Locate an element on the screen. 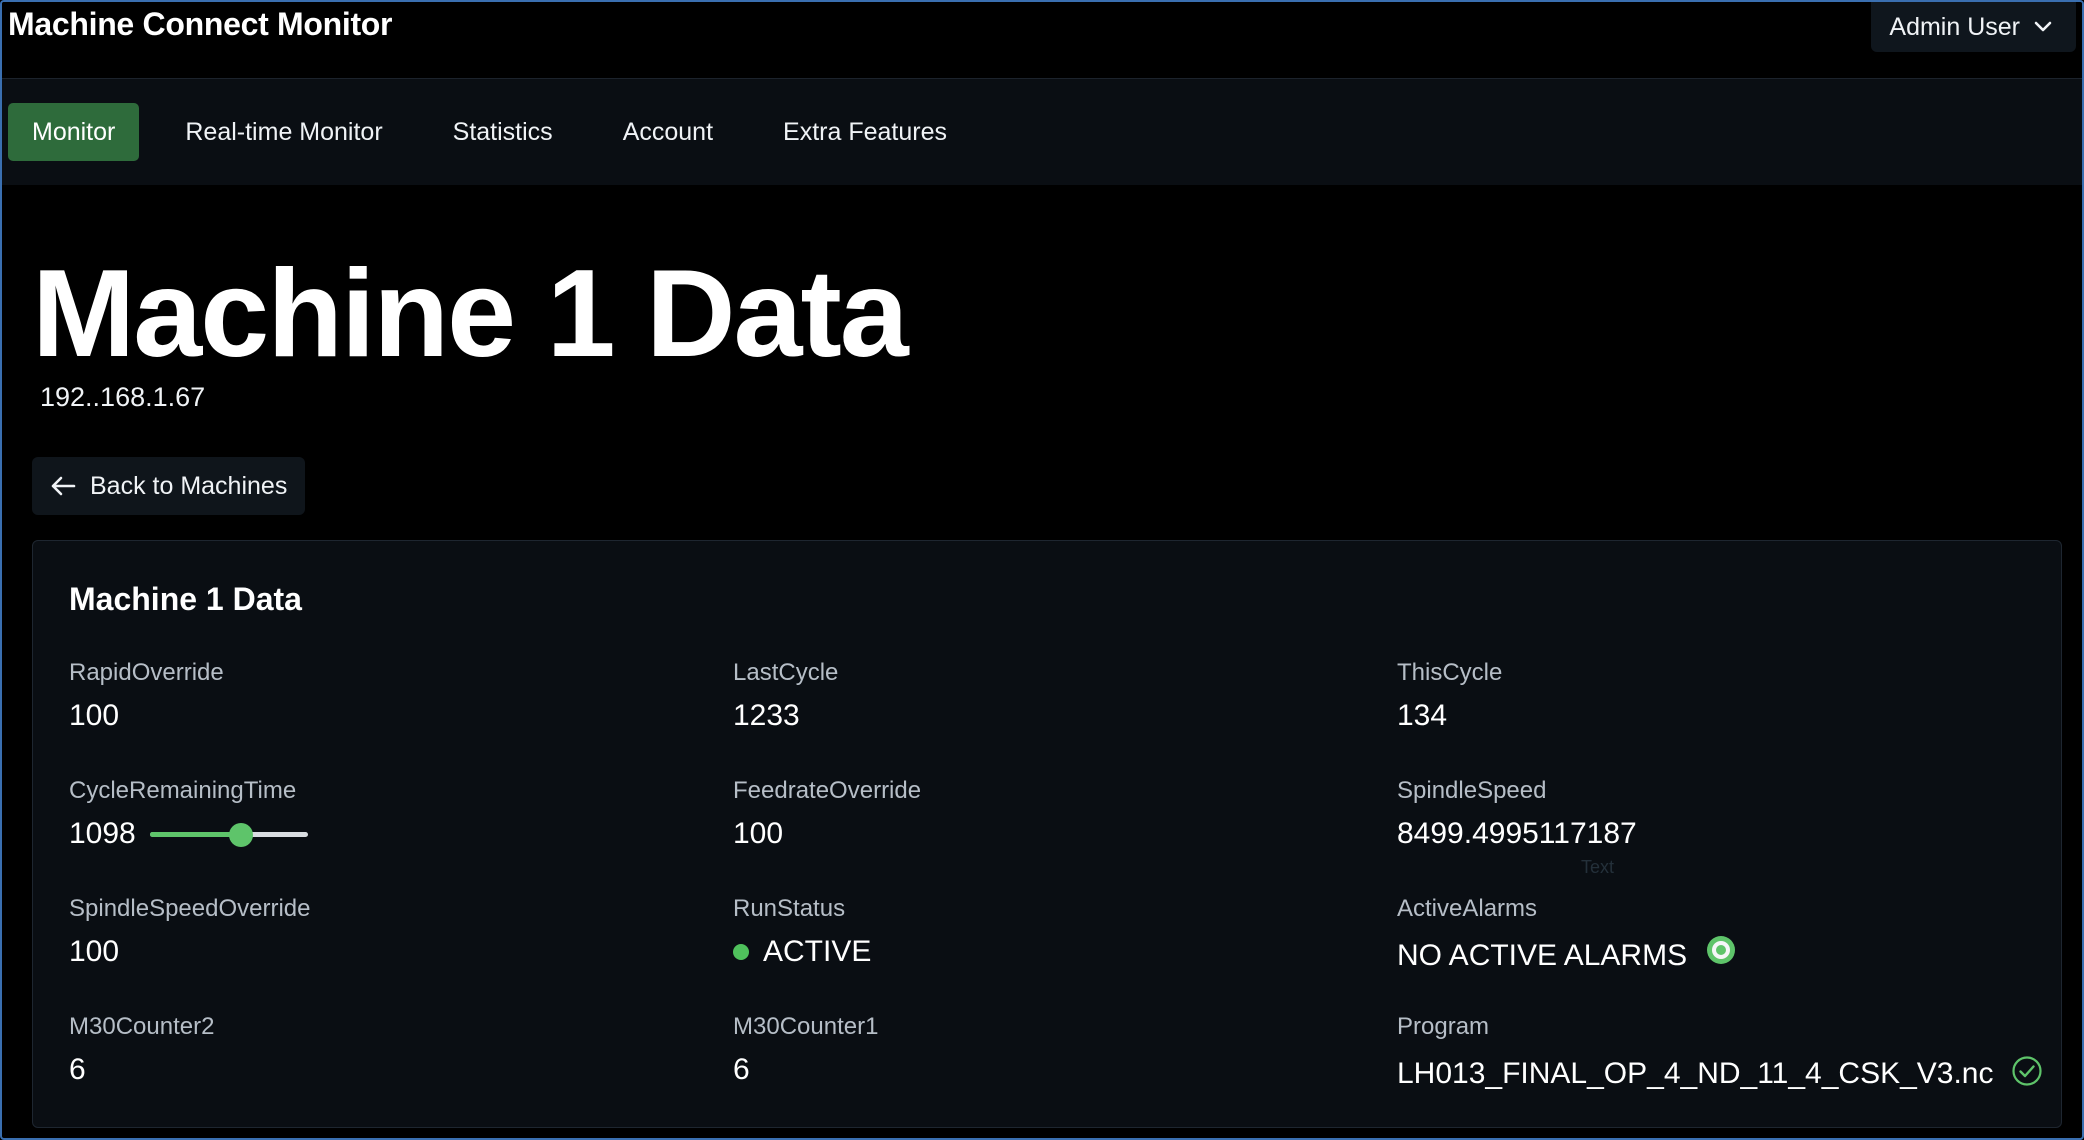 This screenshot has height=1140, width=2084. card-title: Machine 1 Data is located at coordinates (185, 599).